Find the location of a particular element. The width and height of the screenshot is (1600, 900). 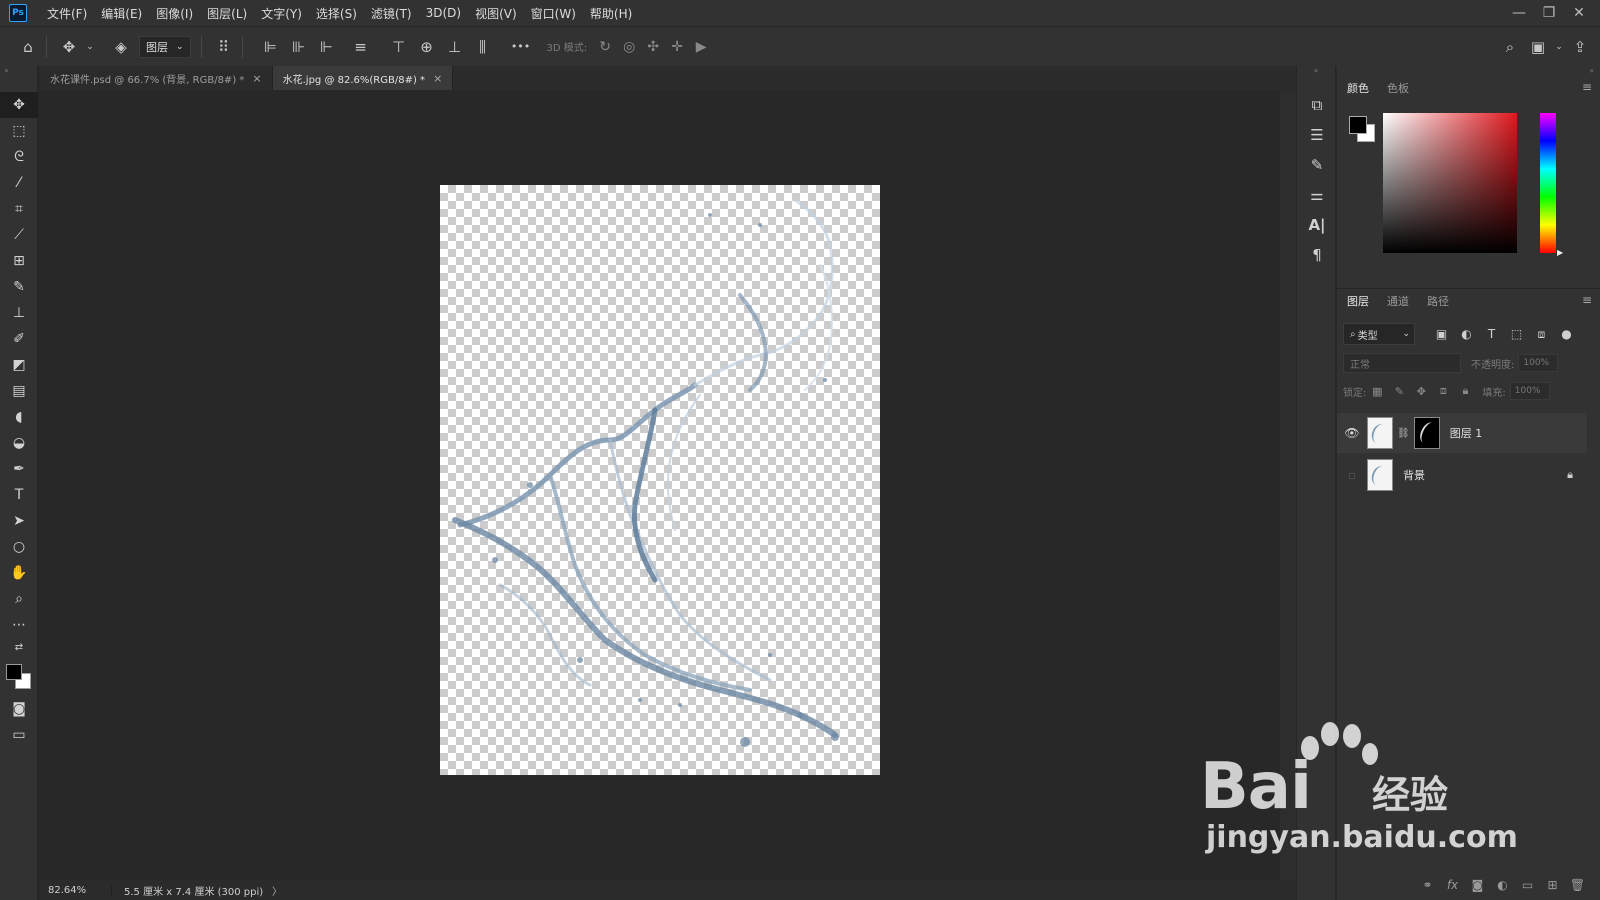

align-middle-icon: ⊕ is located at coordinates (427, 47).